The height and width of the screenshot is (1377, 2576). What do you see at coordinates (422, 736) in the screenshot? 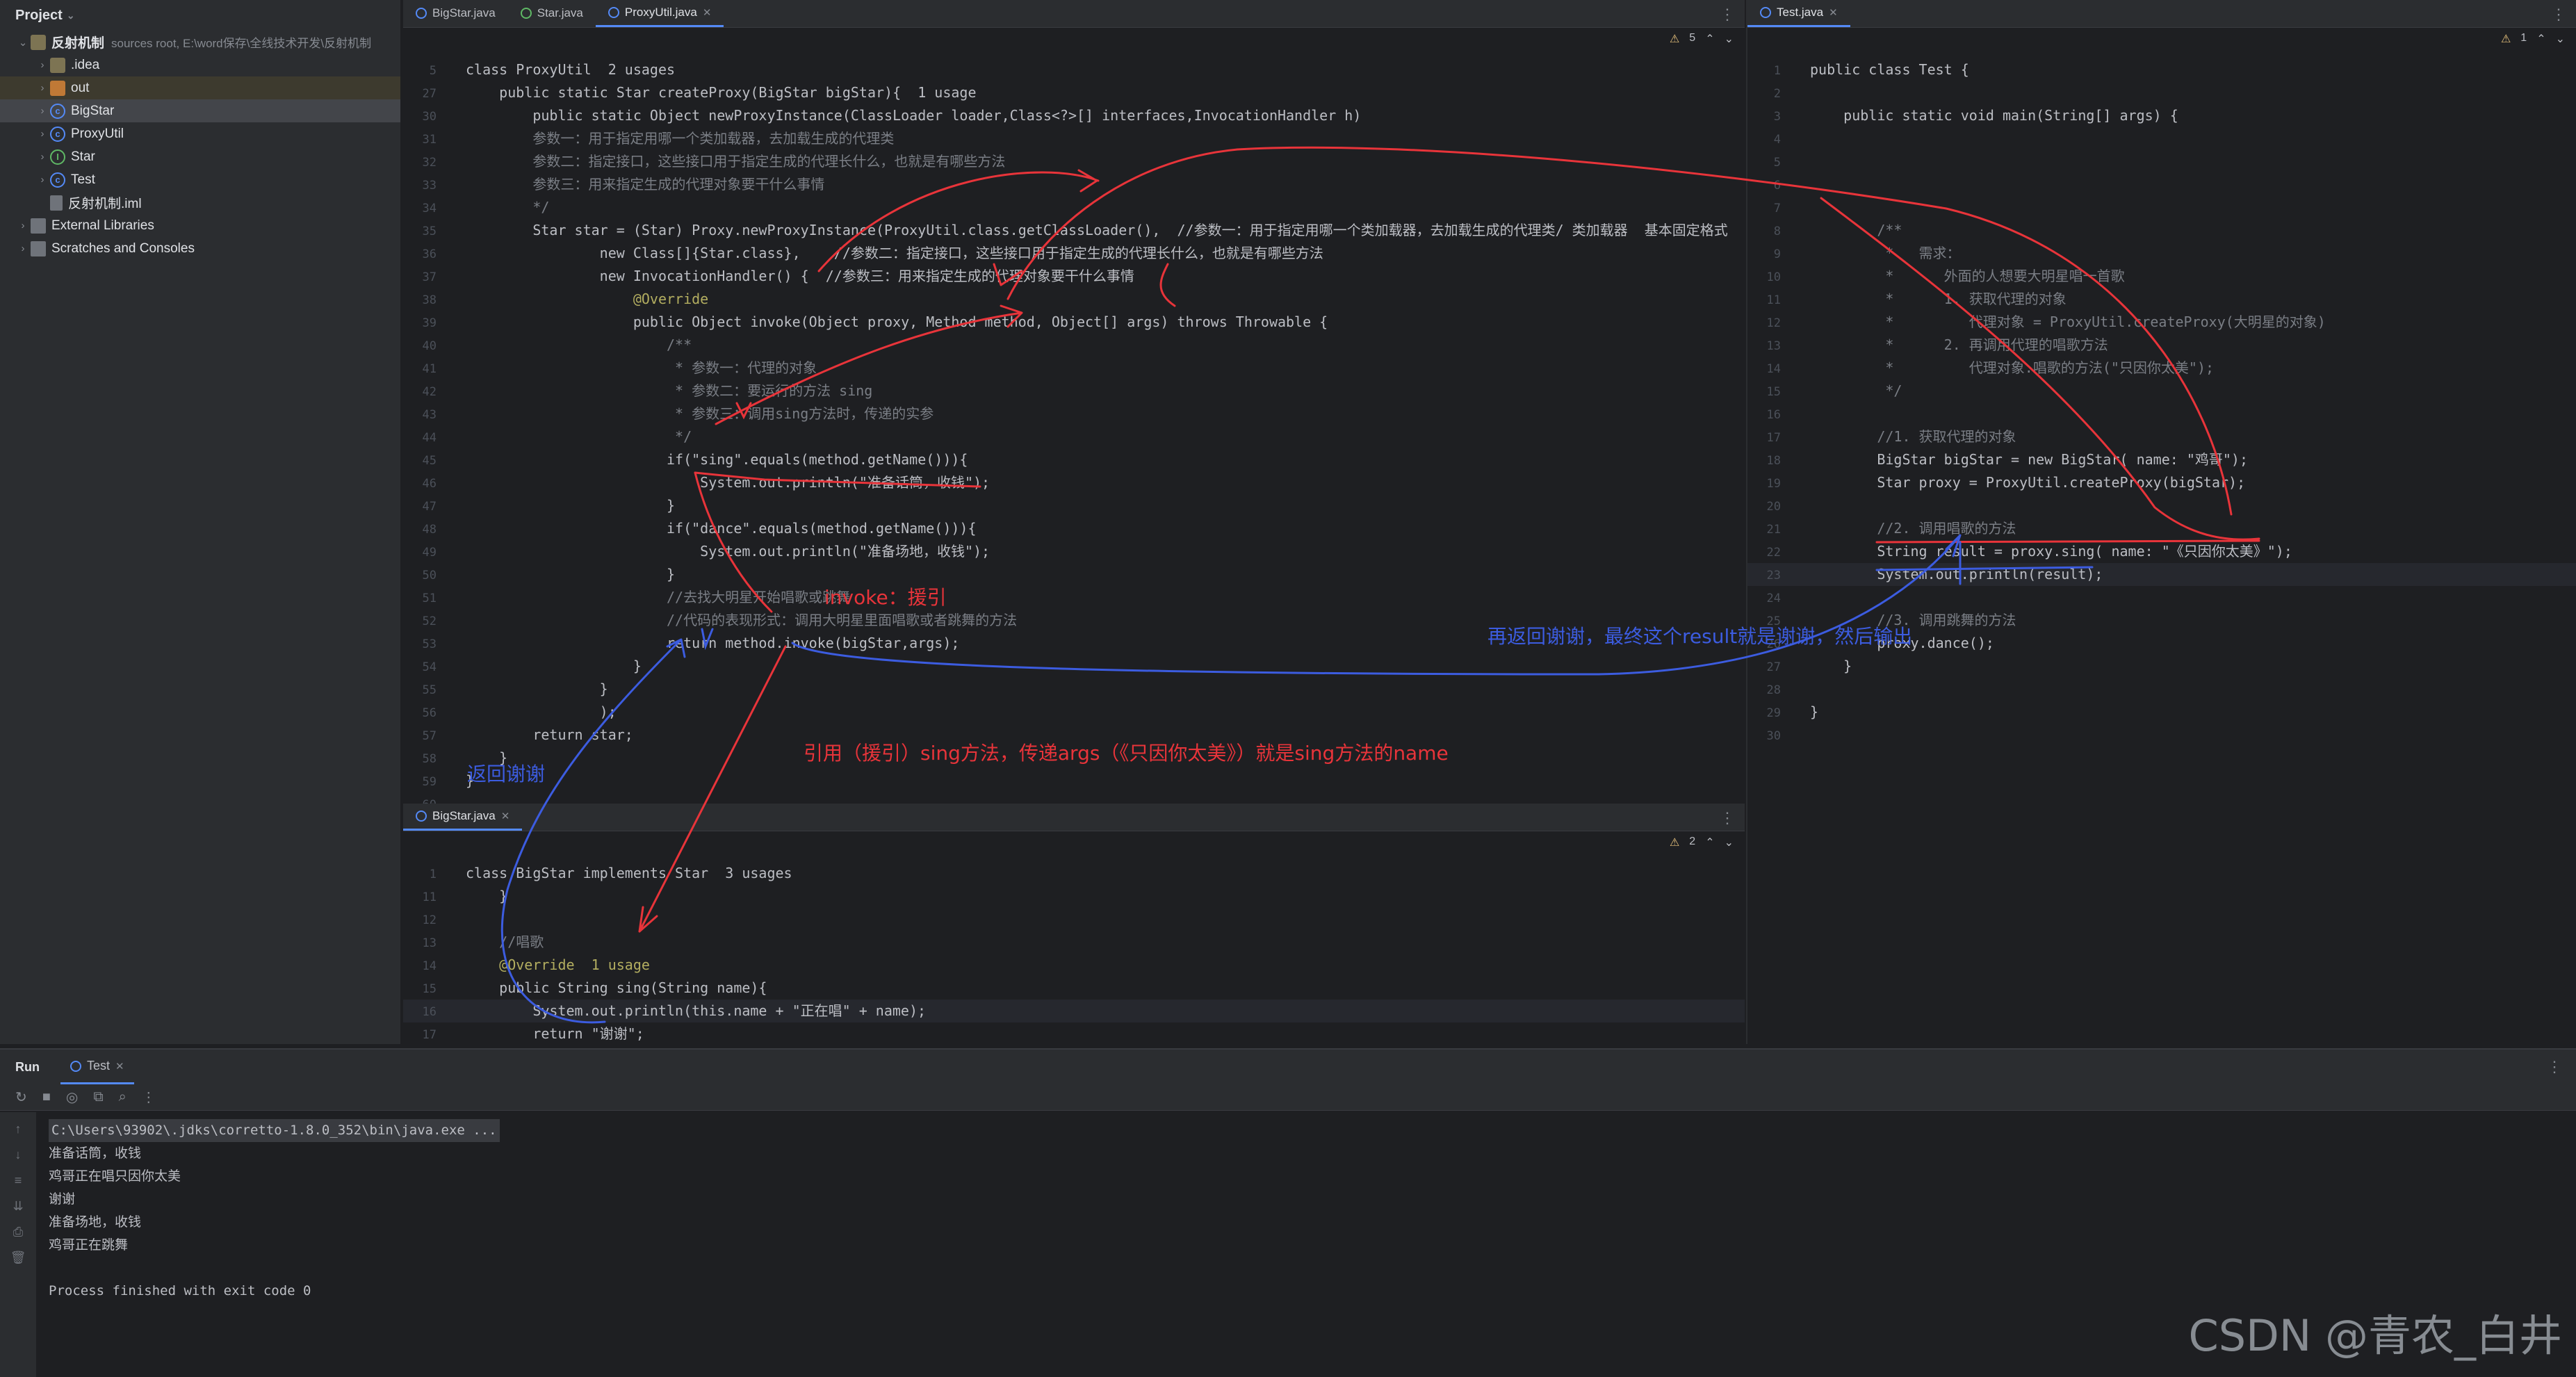
I see `line-number: 57` at bounding box center [422, 736].